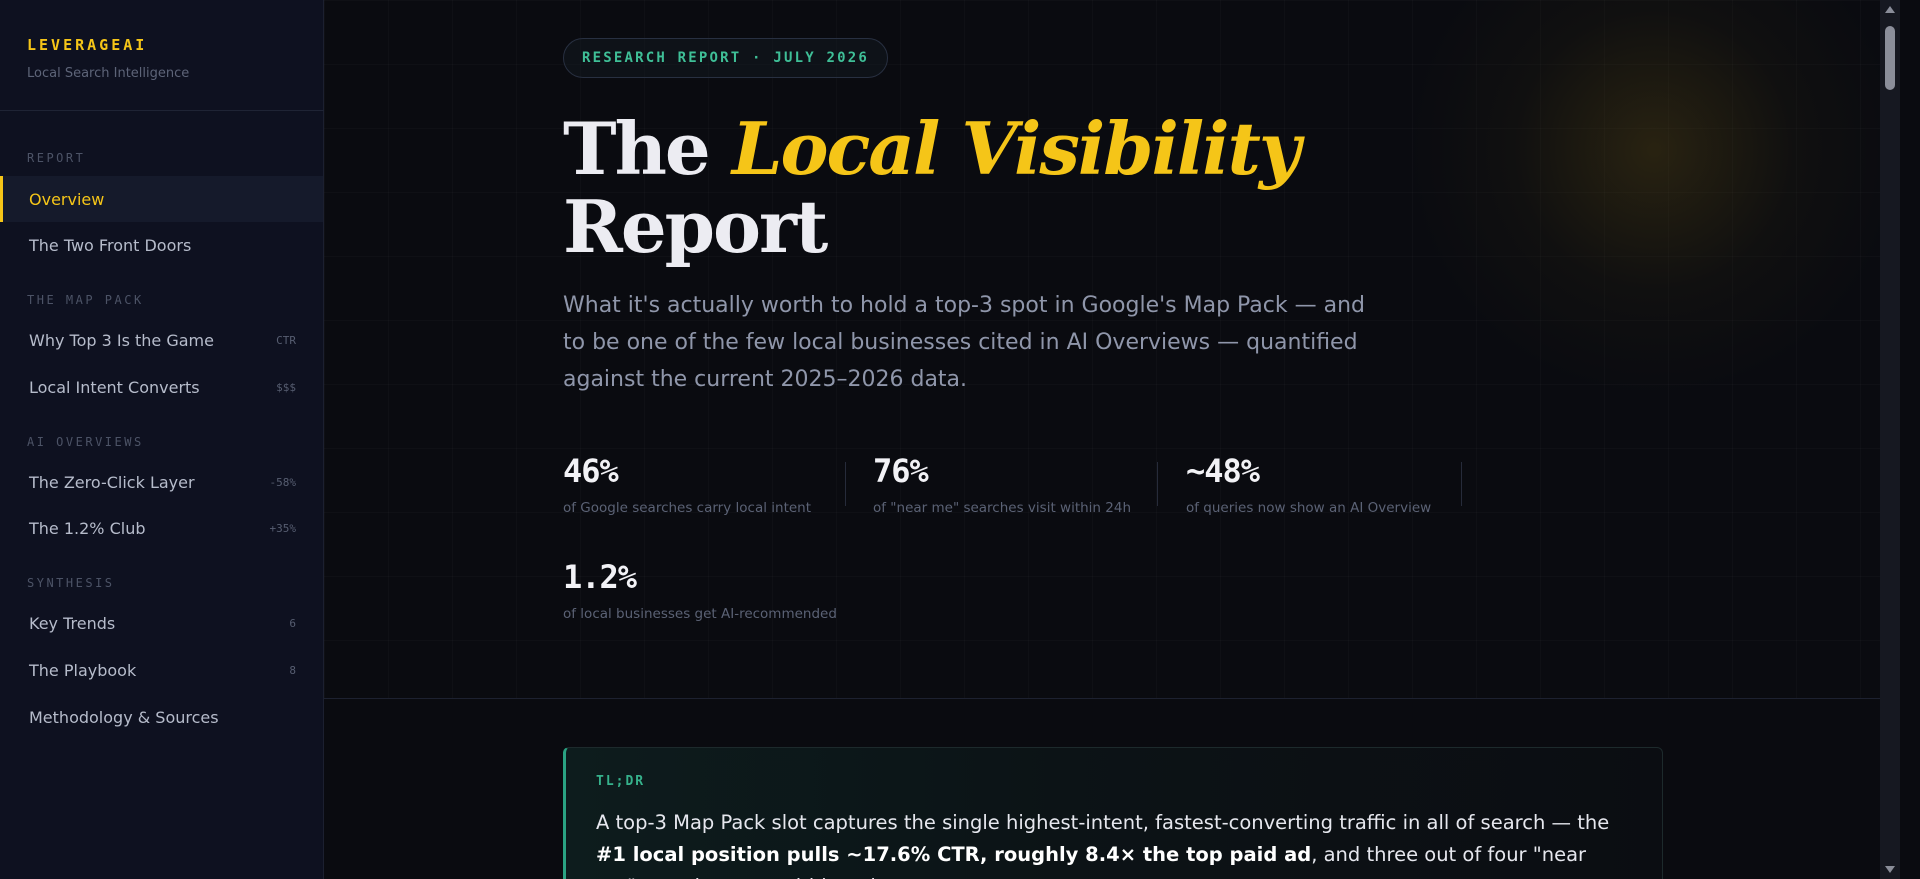 The width and height of the screenshot is (1920, 879). I want to click on title-prefix: The, so click(647, 148).